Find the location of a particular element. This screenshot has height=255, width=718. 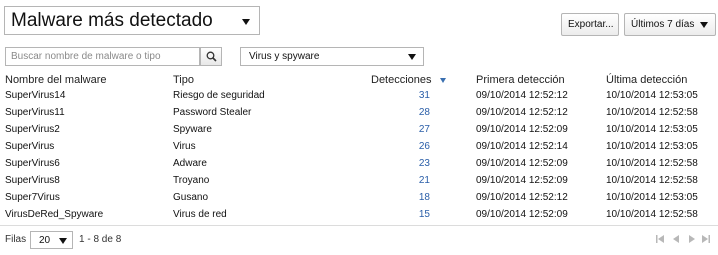

column-header-name: Nombre del malware is located at coordinates (55, 80).